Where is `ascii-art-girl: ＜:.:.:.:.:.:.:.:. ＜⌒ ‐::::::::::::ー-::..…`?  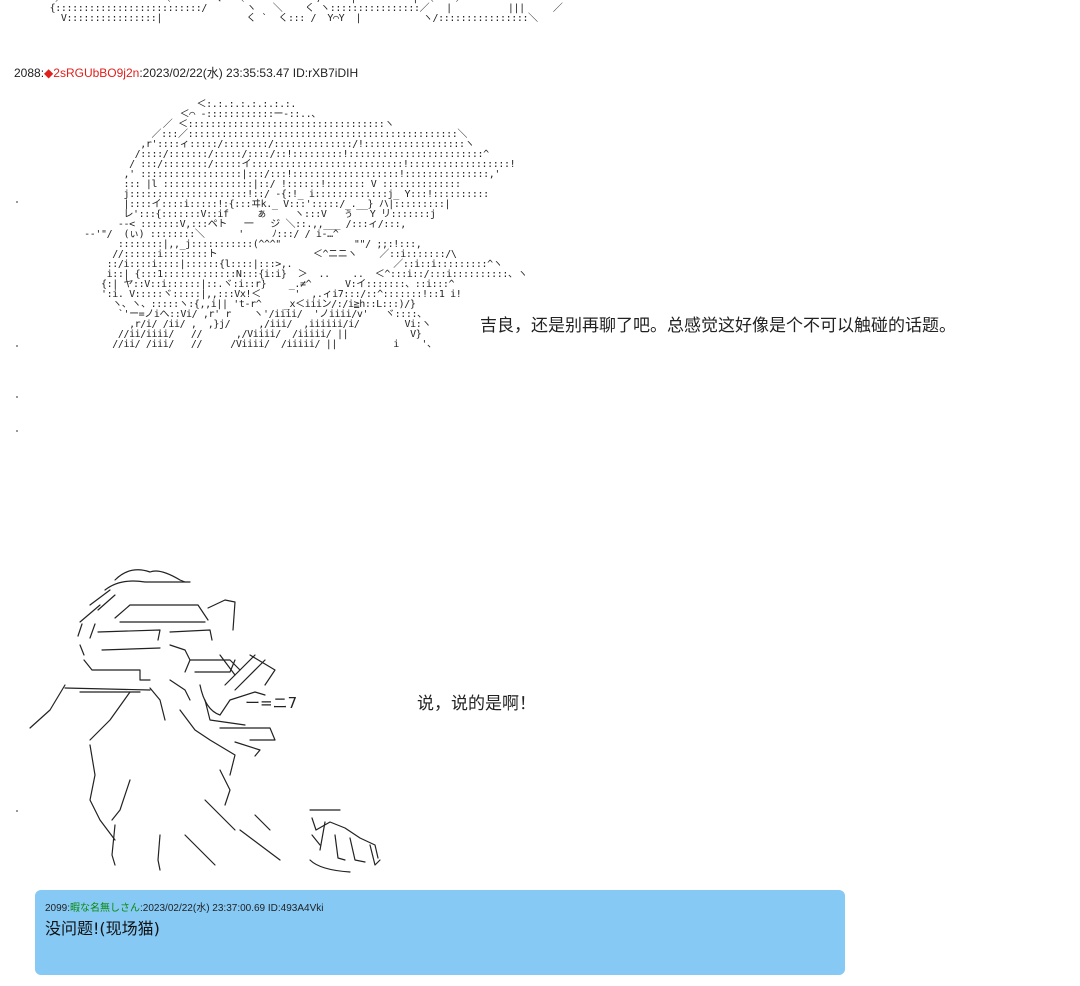 ascii-art-girl: ＜:.:.:.:.:.:.:.:. ＜⌒ ‐::::::::::::ー-::..… is located at coordinates (306, 224).